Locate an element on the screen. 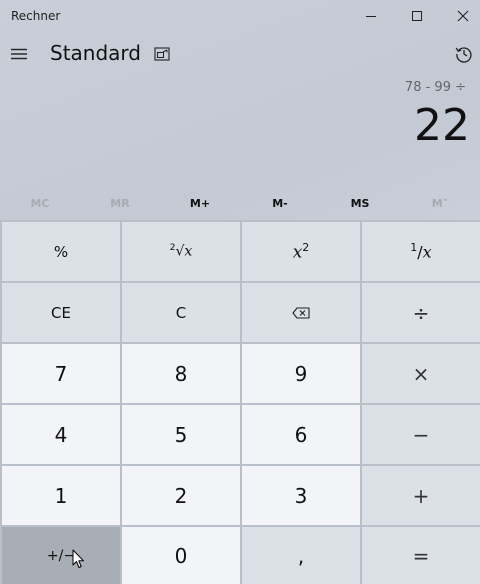  history-button is located at coordinates (464, 54).